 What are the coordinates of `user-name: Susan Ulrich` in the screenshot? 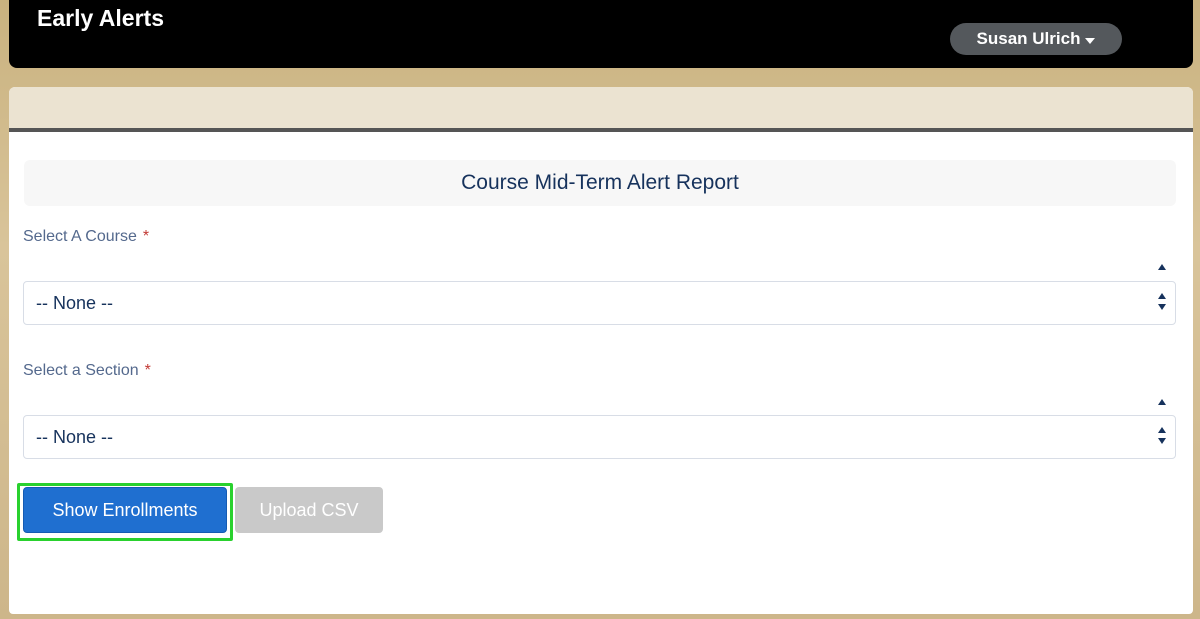 It's located at (1028, 38).